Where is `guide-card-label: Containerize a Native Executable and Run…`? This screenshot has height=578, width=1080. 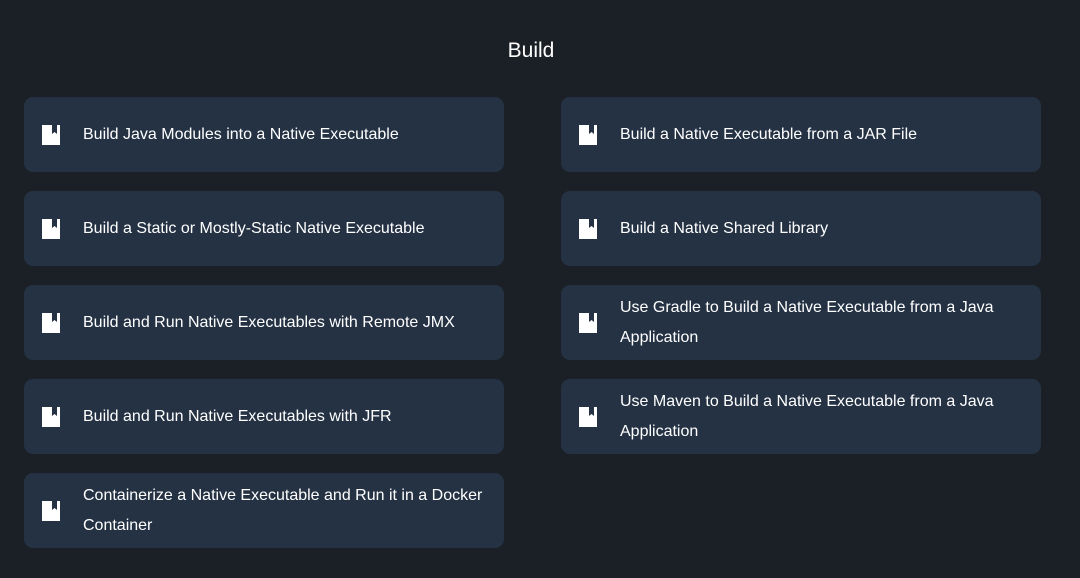
guide-card-label: Containerize a Native Executable and Run… is located at coordinates (283, 510).